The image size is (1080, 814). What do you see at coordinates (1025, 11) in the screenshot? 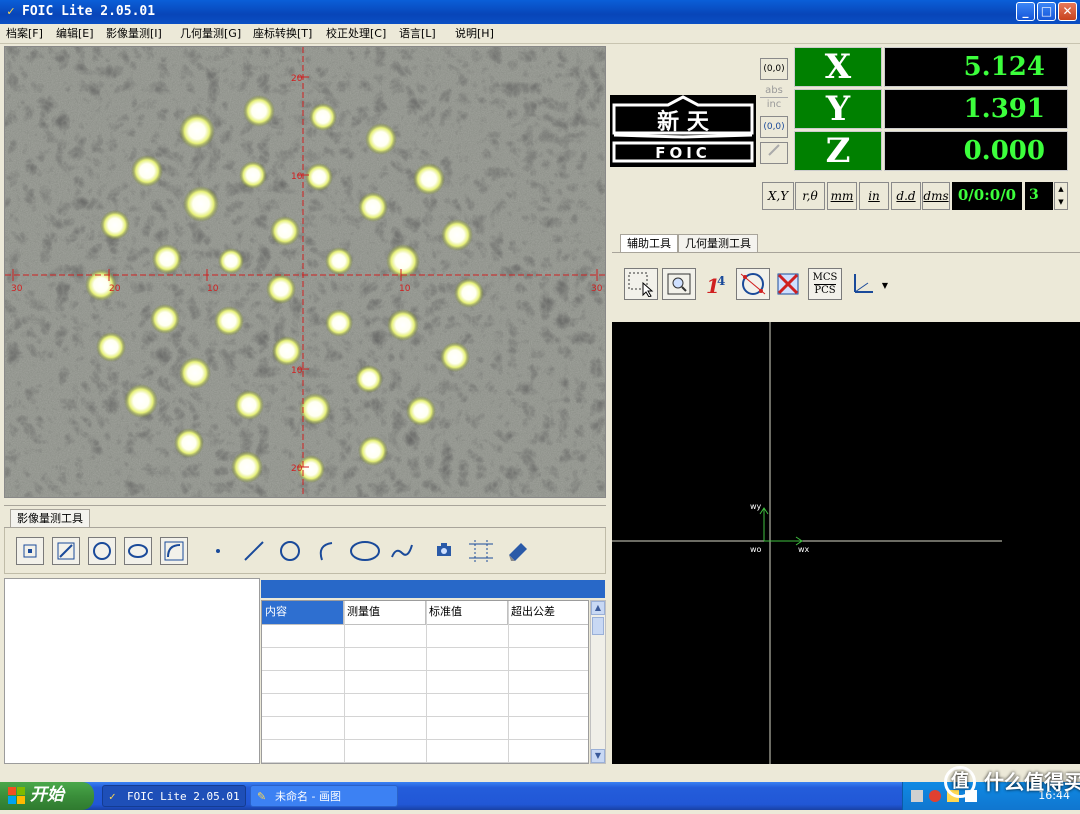
I see `minimize-button: _` at bounding box center [1025, 11].